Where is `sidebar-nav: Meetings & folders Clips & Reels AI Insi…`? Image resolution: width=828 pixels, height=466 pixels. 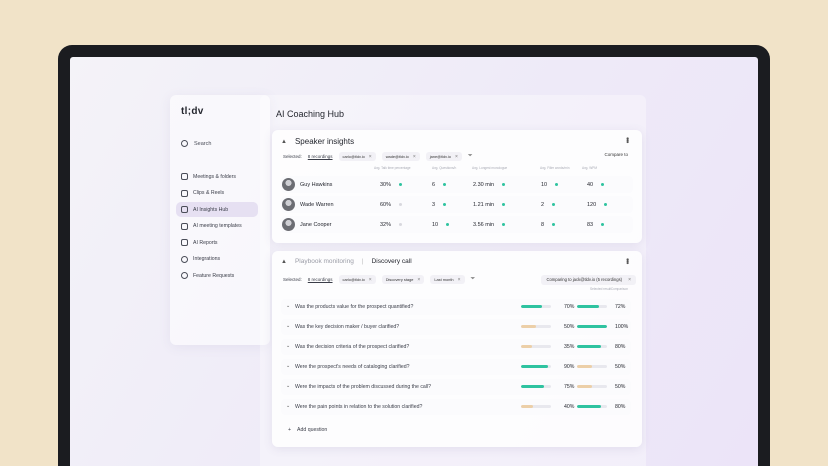
sidebar-nav: Meetings & folders Clips & Reels AI Insi… is located at coordinates (217, 227).